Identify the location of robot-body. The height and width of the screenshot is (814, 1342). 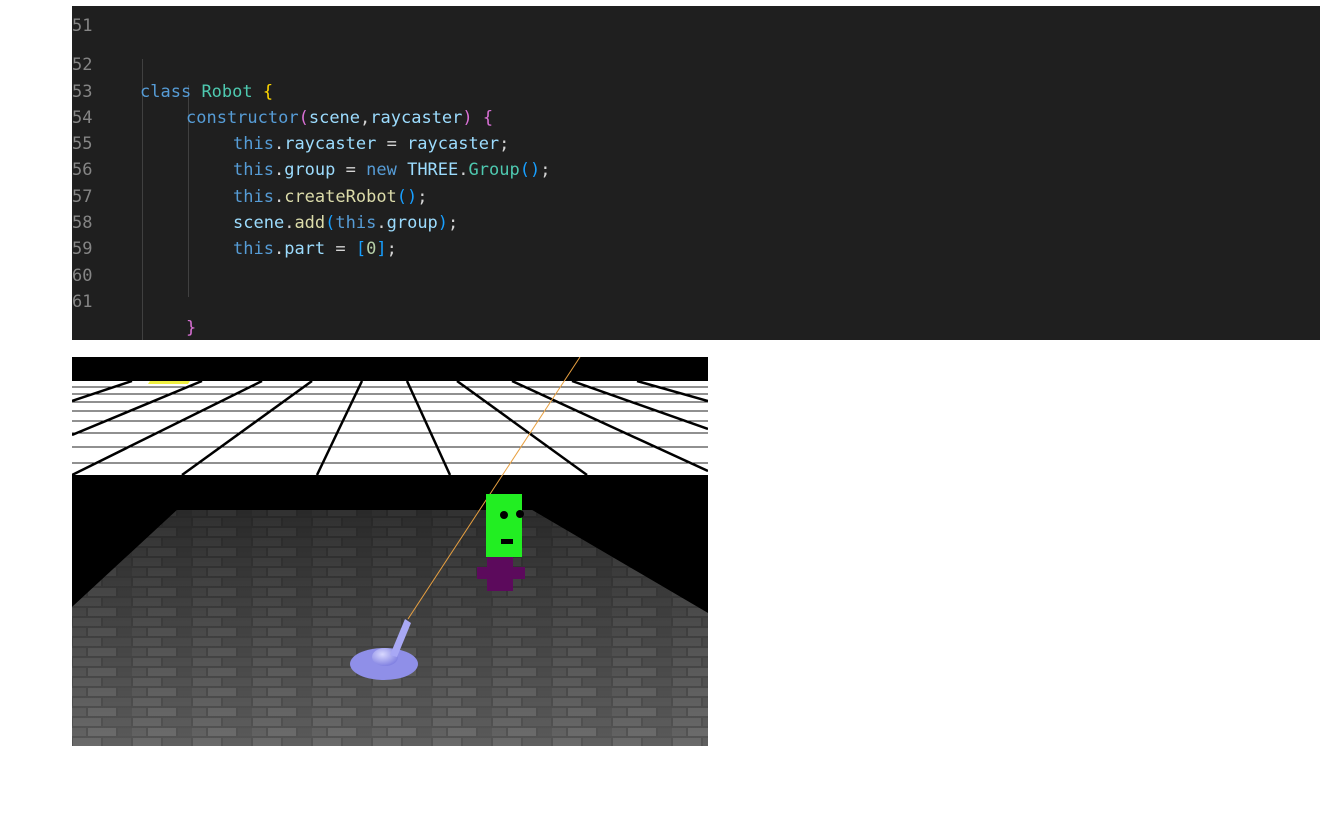
(500, 574).